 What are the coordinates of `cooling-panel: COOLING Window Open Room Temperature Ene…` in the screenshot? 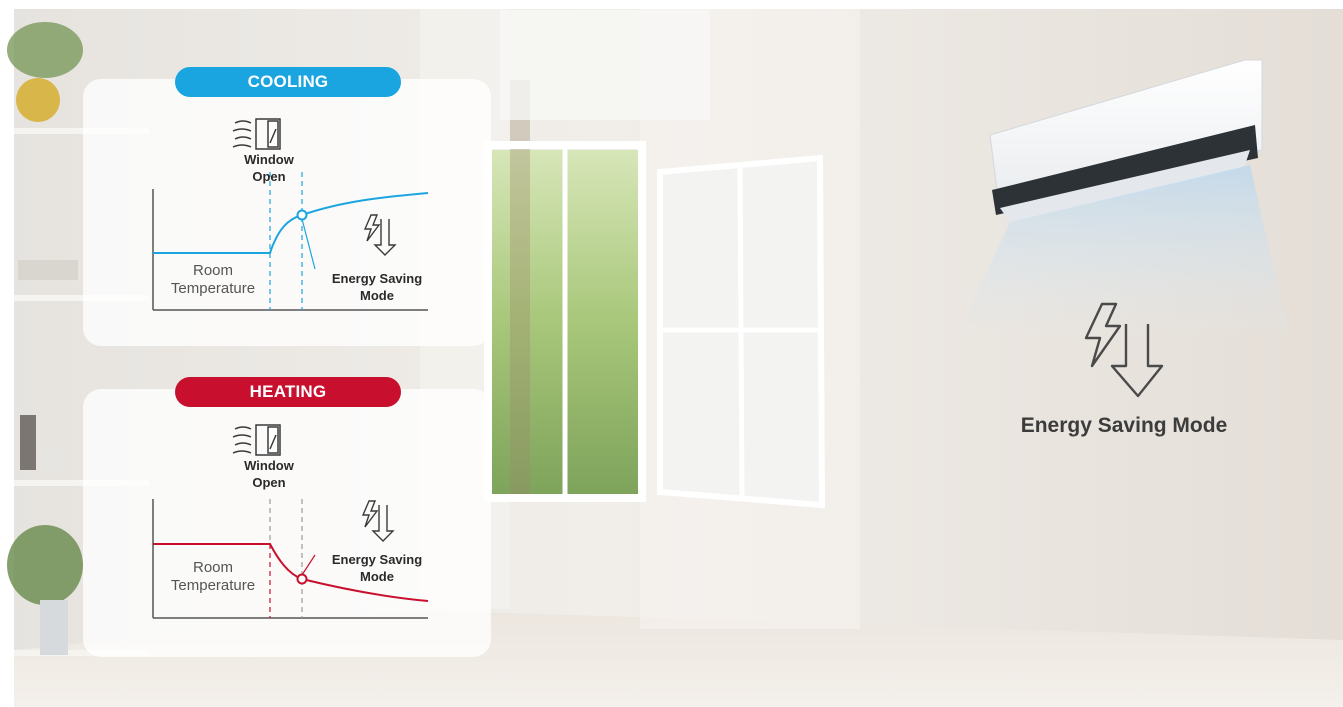 It's located at (287, 206).